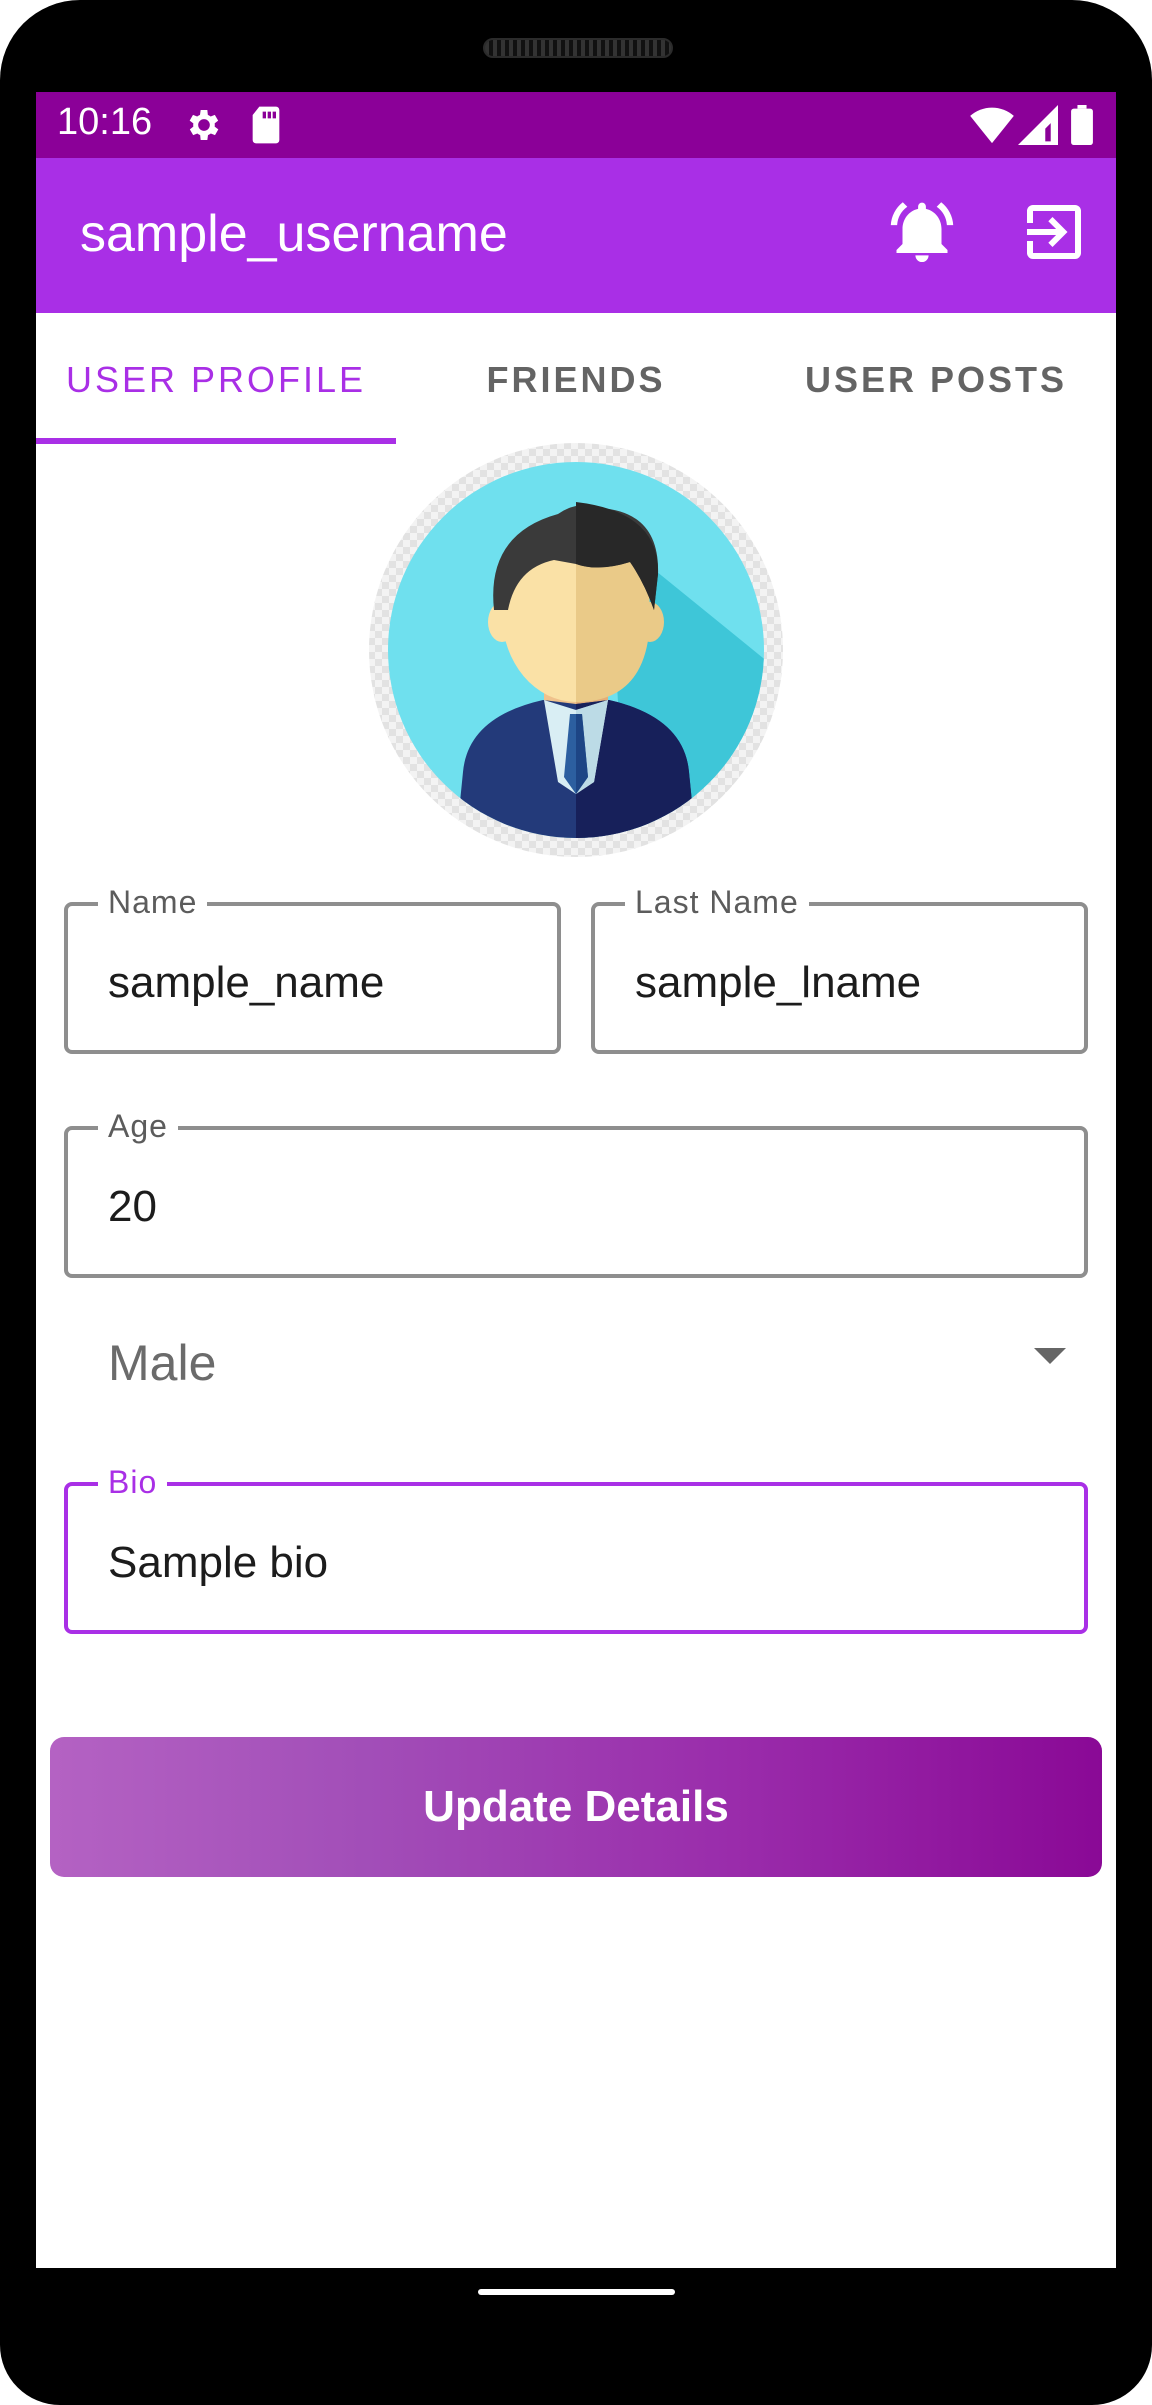 This screenshot has width=1152, height=2405. I want to click on age-label: Age, so click(138, 1126).